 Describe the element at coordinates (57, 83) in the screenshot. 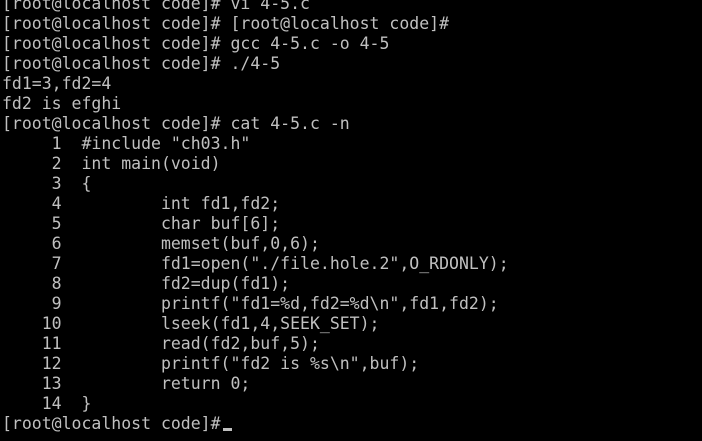

I see `terminal-line-5: fd1=3,fd2=4` at that location.